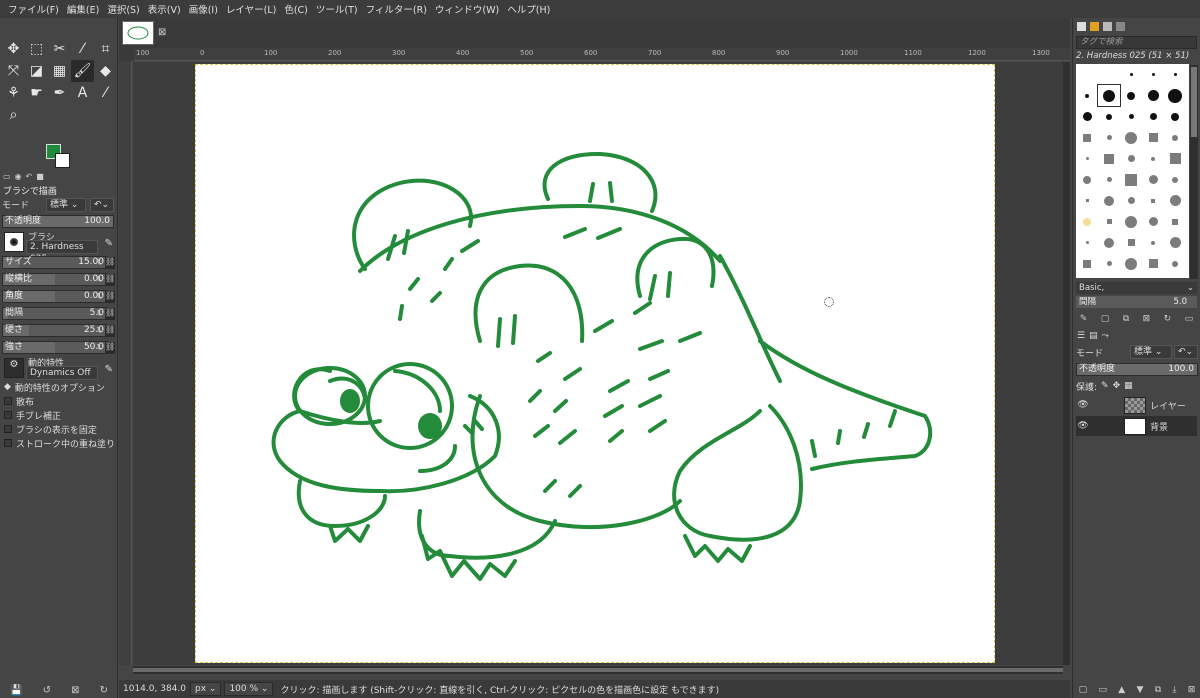 The height and width of the screenshot is (698, 1200). What do you see at coordinates (1094, 26) in the screenshot?
I see `patterns-tab-icon` at bounding box center [1094, 26].